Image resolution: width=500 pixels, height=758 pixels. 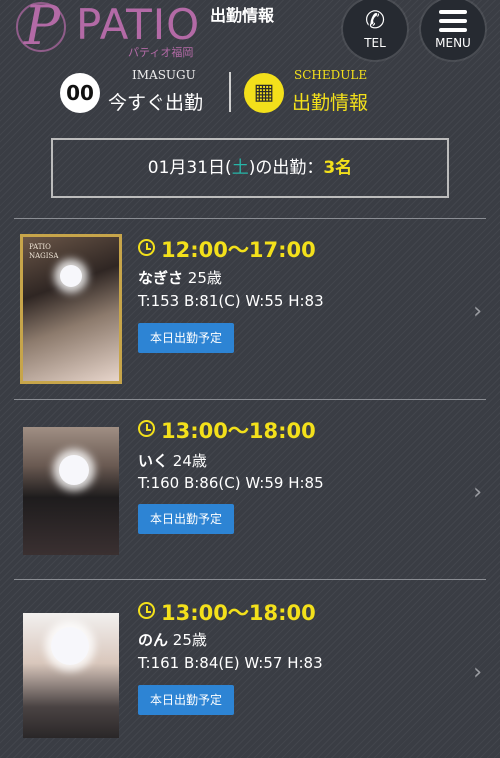 What do you see at coordinates (164, 75) in the screenshot?
I see `imasugu-small-label: IMASUGU` at bounding box center [164, 75].